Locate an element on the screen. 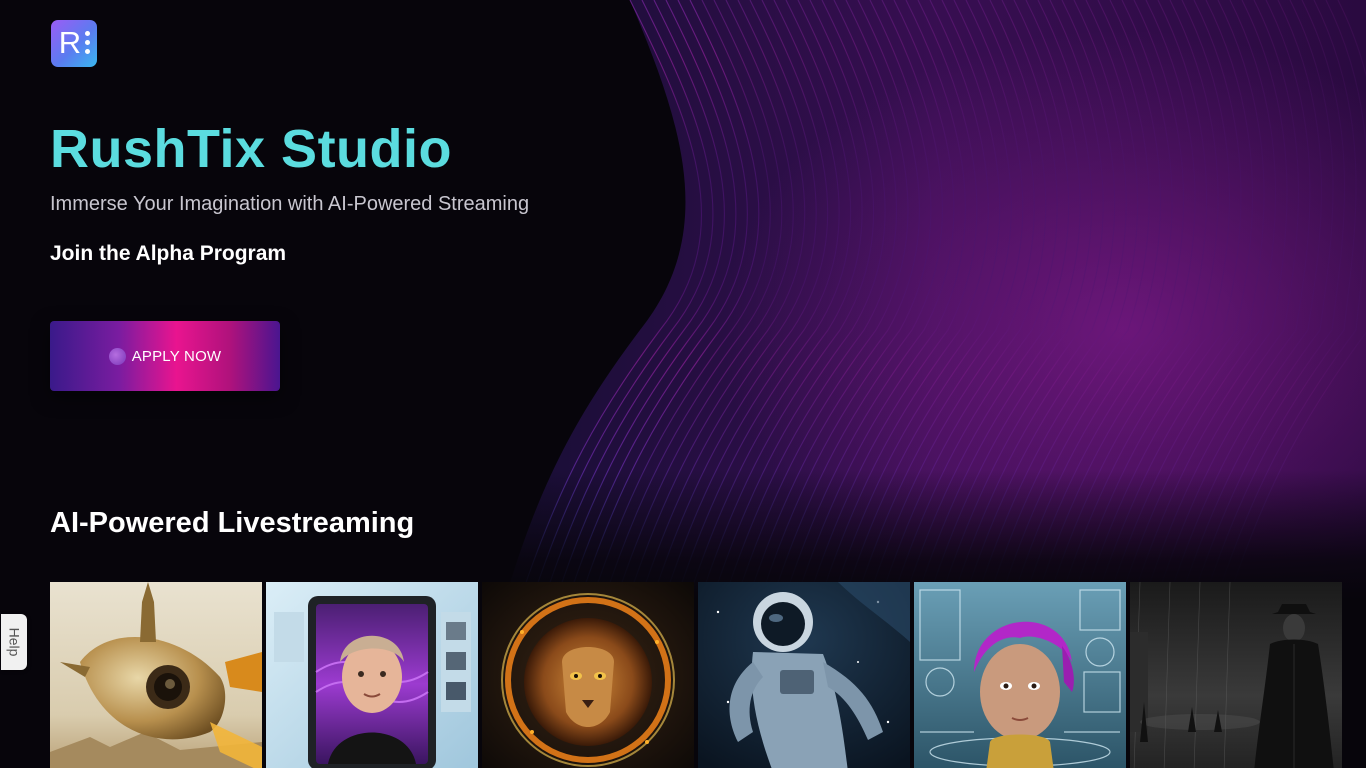 The height and width of the screenshot is (768, 1366). page-title: RushTix Studio is located at coordinates (251, 149).